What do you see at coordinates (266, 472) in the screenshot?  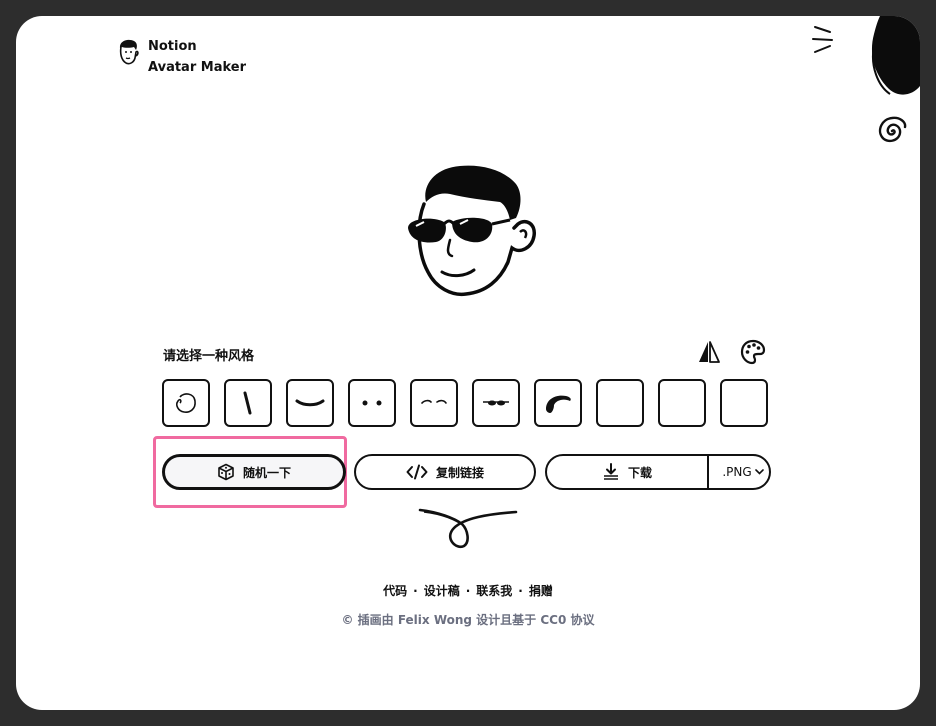 I see `random-button-label: 随机一下` at bounding box center [266, 472].